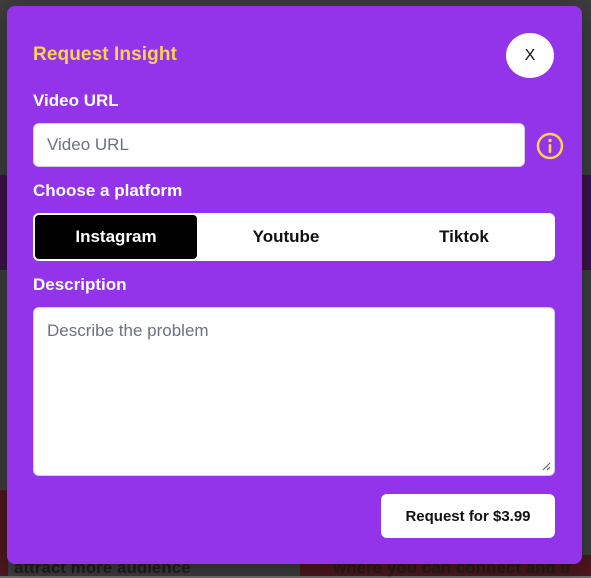 The image size is (591, 578). Describe the element at coordinates (468, 516) in the screenshot. I see `request-submit-button: Request for $3.99` at that location.